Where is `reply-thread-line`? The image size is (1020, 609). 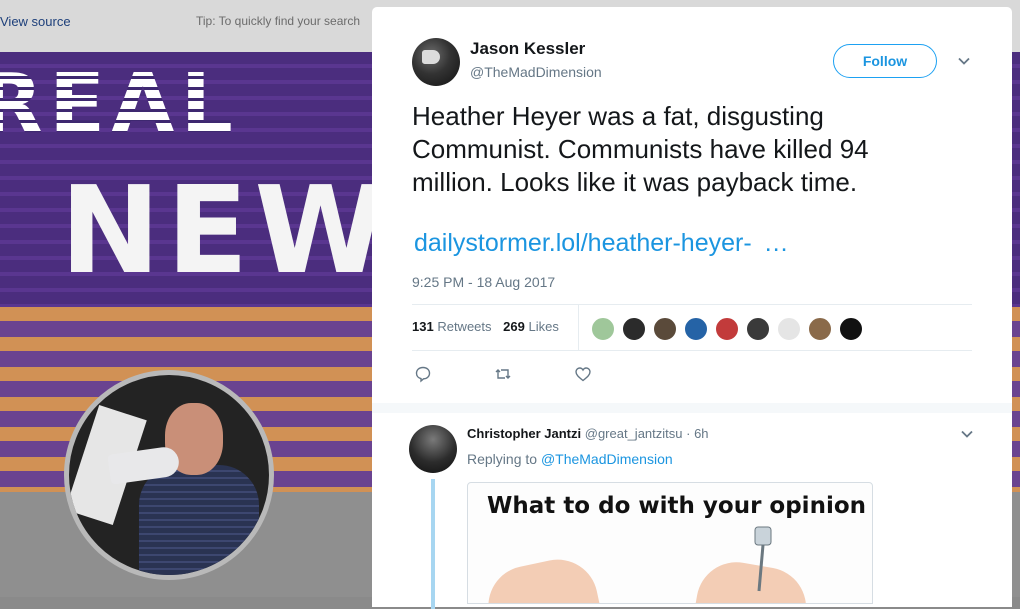
reply-thread-line is located at coordinates (433, 544).